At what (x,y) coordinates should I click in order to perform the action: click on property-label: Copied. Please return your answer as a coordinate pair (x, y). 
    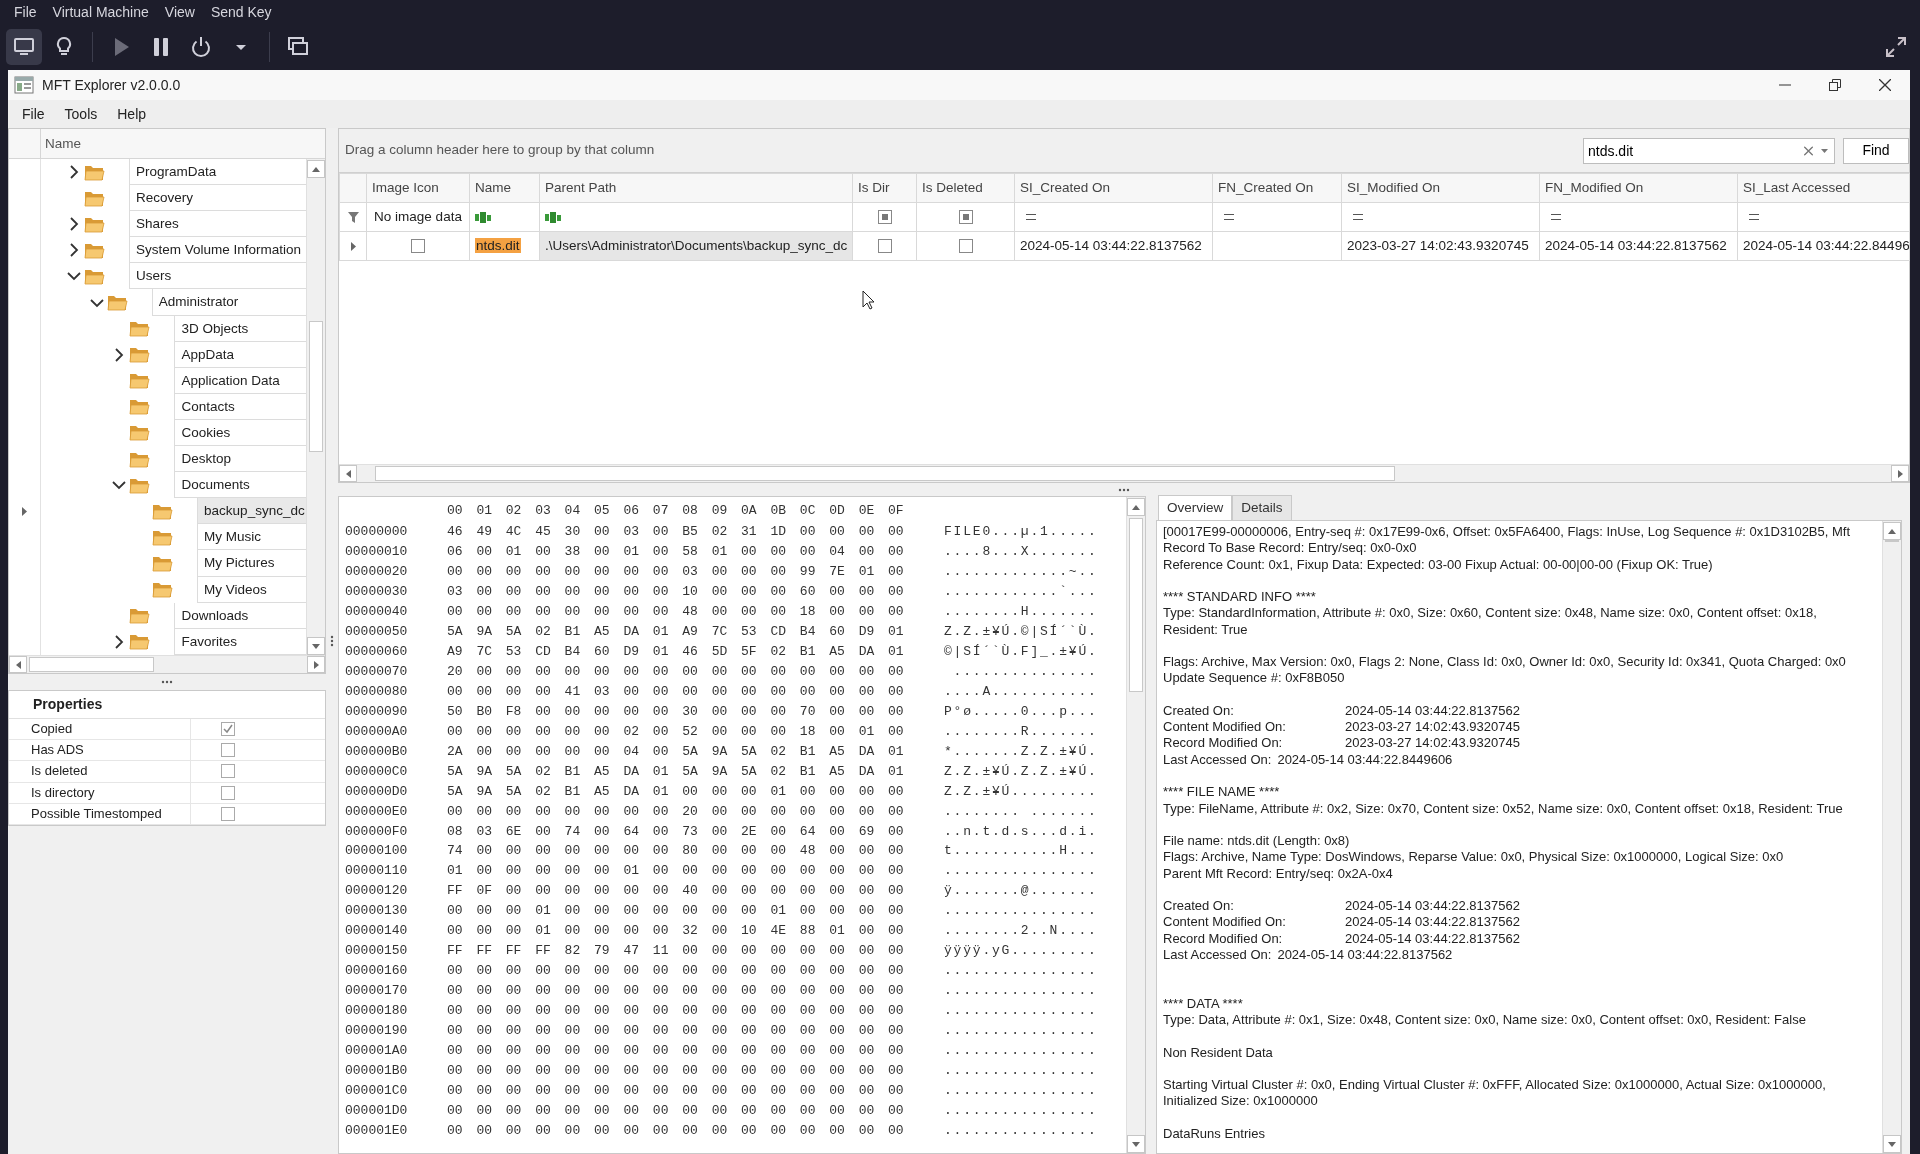
    Looking at the image, I should click on (100, 729).